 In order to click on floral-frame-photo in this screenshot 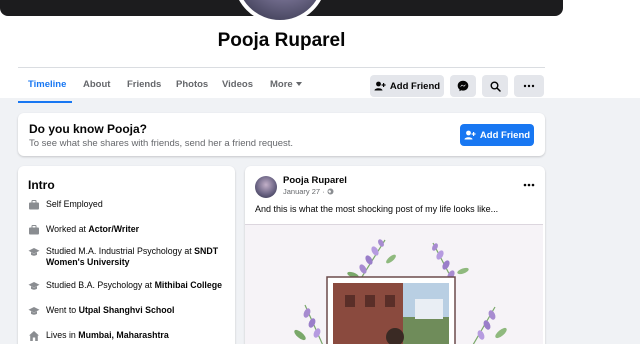, I will do `click(400, 291)`.